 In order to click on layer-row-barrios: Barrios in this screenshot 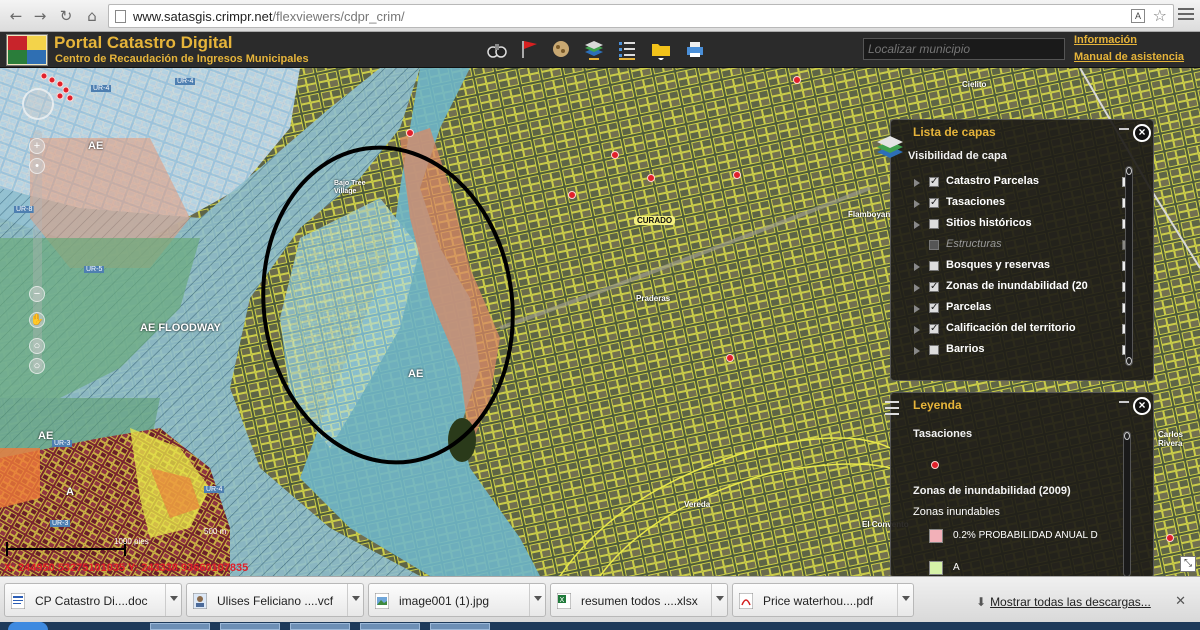, I will do `click(1020, 352)`.